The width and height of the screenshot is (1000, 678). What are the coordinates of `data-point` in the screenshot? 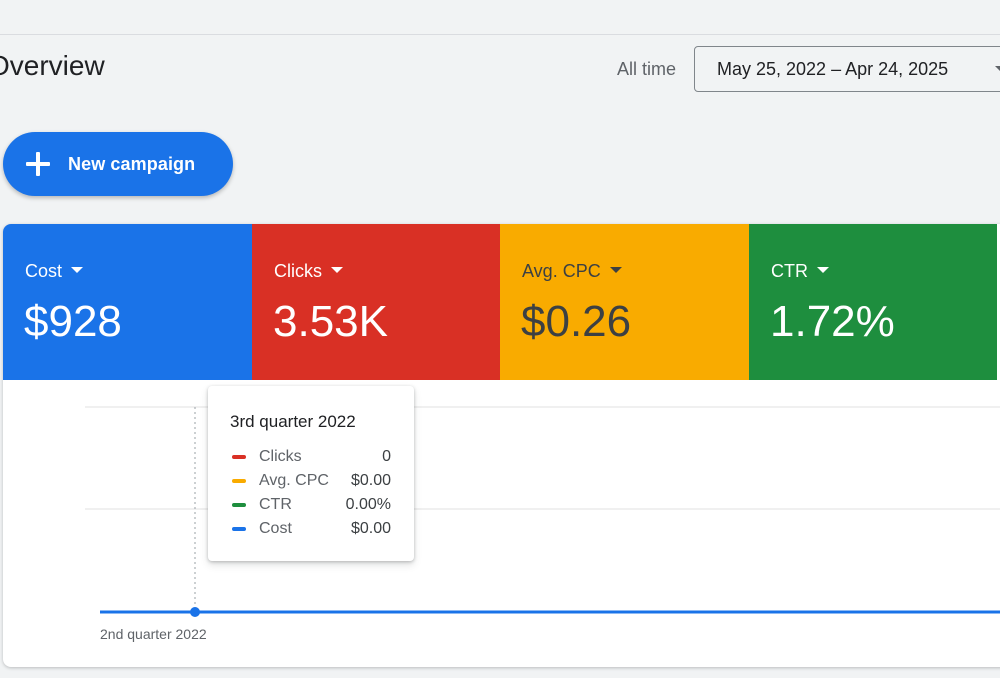 It's located at (195, 612).